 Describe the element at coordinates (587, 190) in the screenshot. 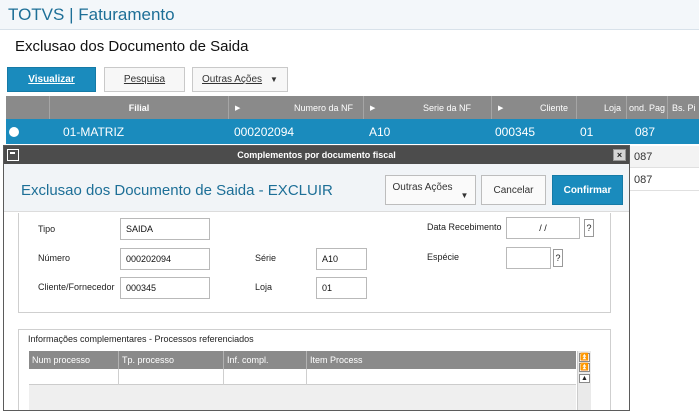

I see `confirmar-button: Confirmar` at that location.